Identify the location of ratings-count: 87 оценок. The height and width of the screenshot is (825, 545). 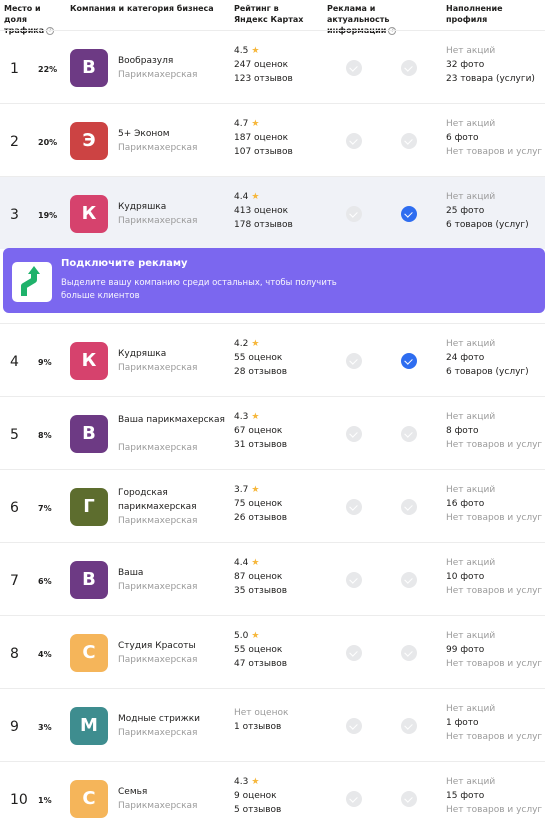
(258, 577).